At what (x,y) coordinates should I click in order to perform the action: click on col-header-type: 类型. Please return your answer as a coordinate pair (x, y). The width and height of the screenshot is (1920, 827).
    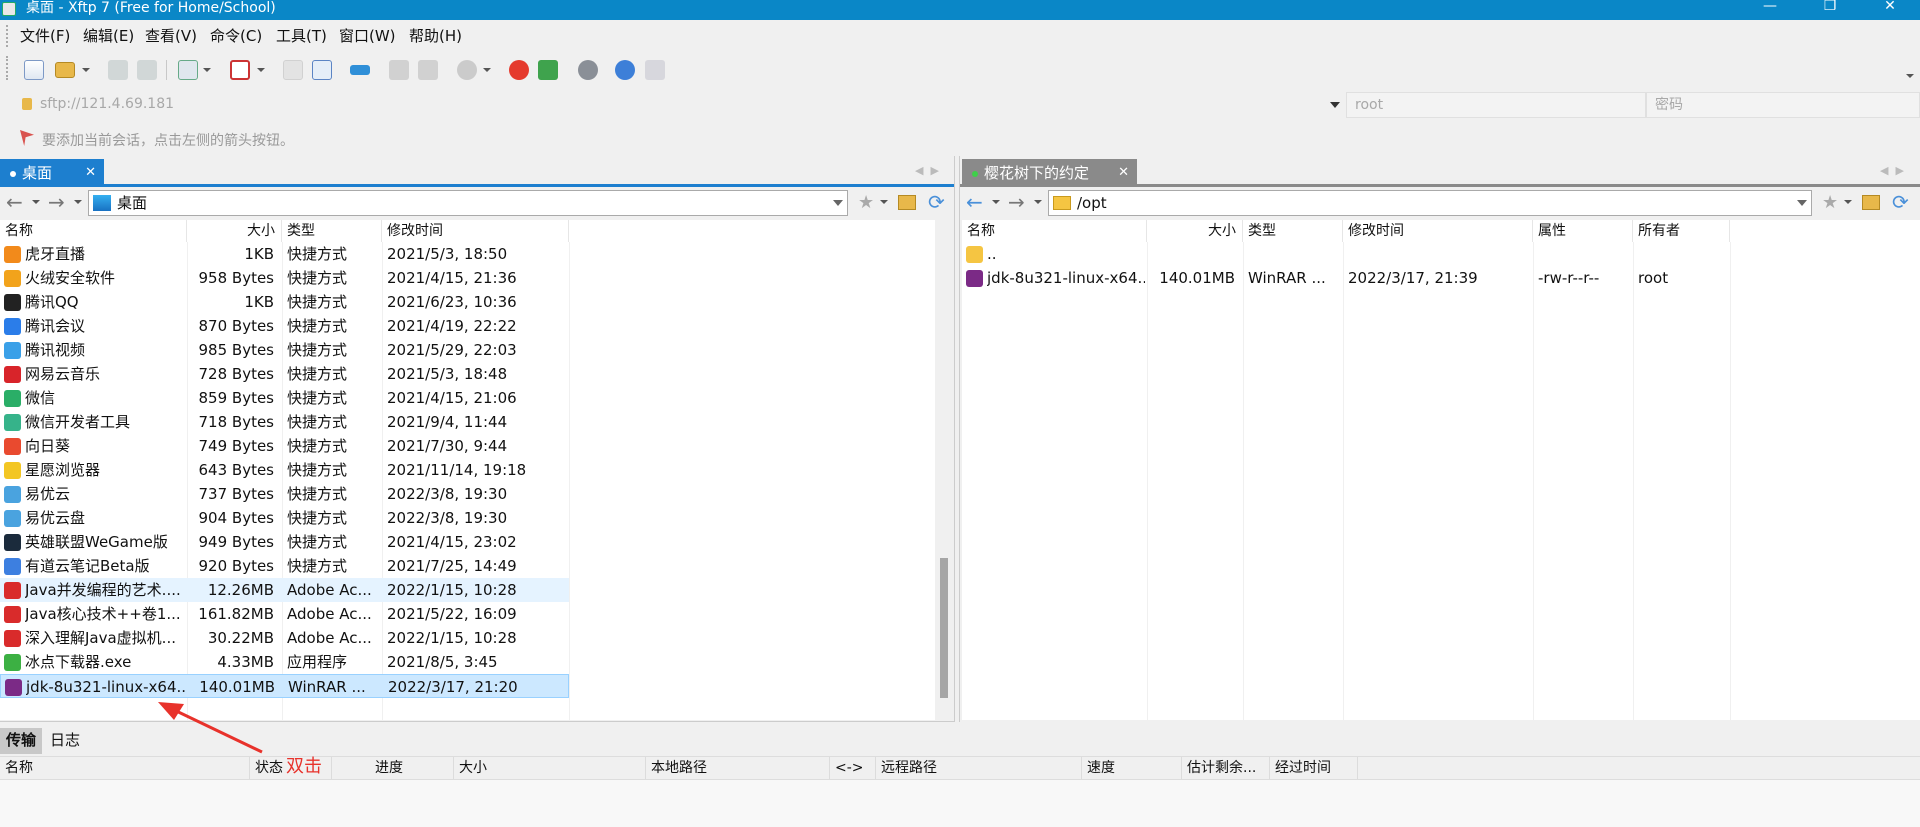
    Looking at the image, I should click on (1293, 231).